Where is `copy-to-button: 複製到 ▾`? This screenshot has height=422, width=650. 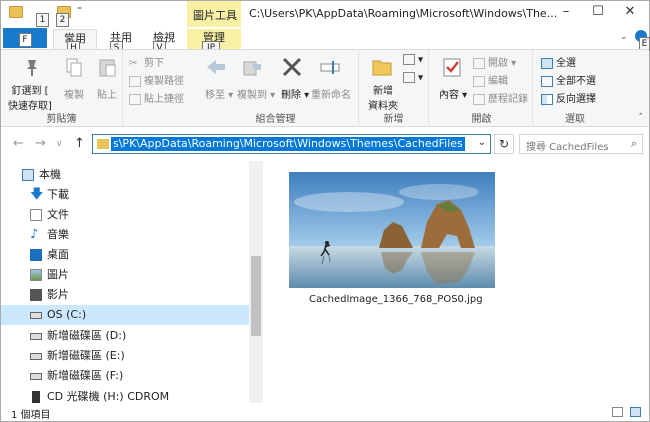 copy-to-button: 複製到 ▾ is located at coordinates (256, 93).